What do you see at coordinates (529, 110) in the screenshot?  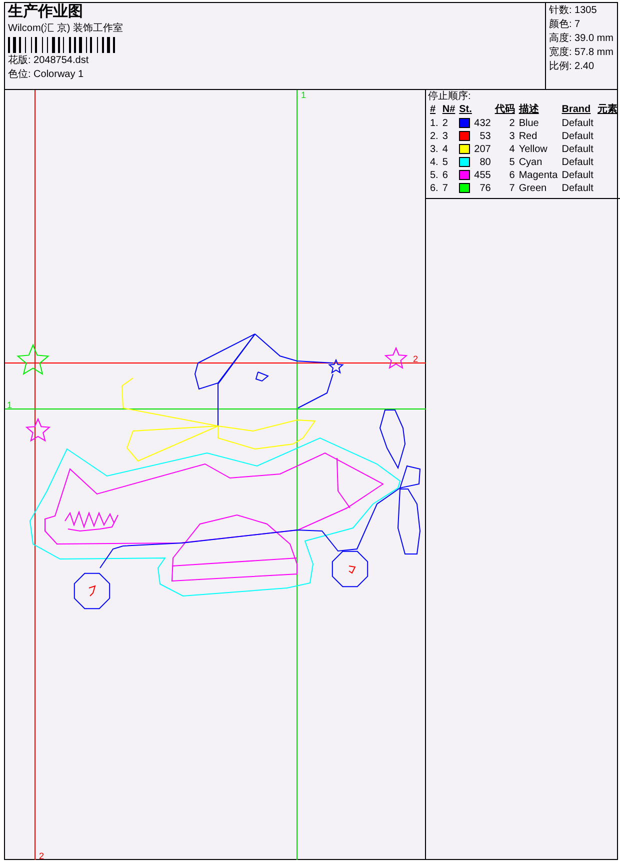 I see `column-header: 描述` at bounding box center [529, 110].